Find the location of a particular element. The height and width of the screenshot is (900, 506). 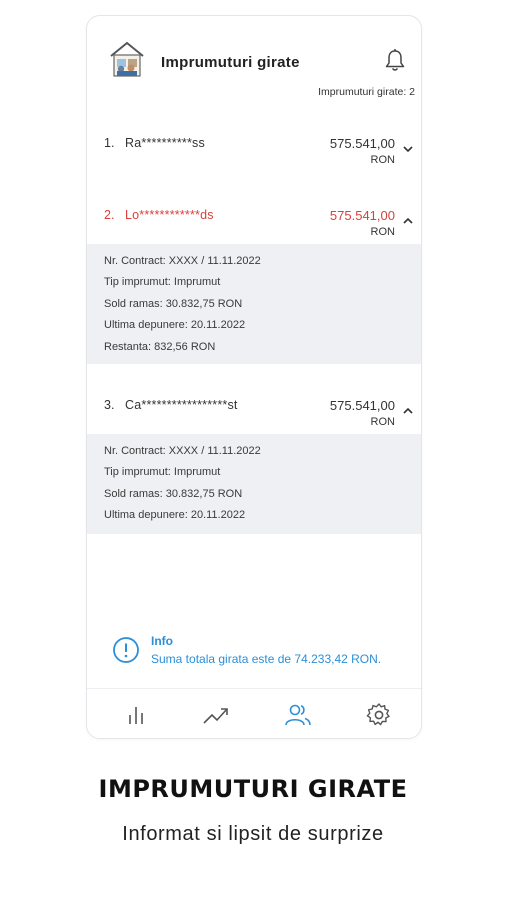

bell-icon is located at coordinates (395, 60).